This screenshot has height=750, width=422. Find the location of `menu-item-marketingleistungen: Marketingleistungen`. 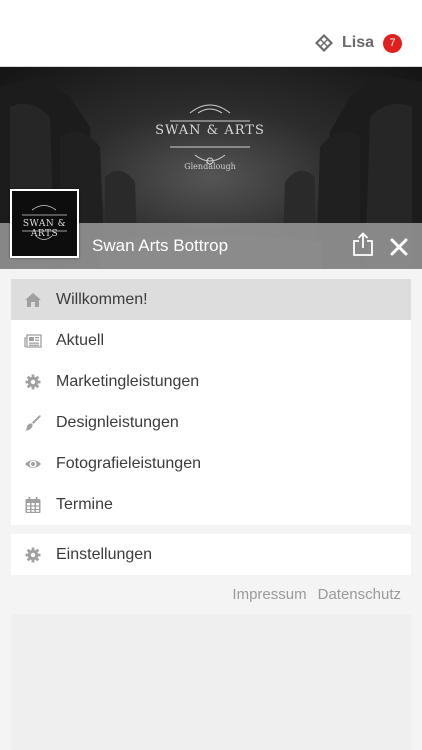

menu-item-marketingleistungen: Marketingleistungen is located at coordinates (211, 381).